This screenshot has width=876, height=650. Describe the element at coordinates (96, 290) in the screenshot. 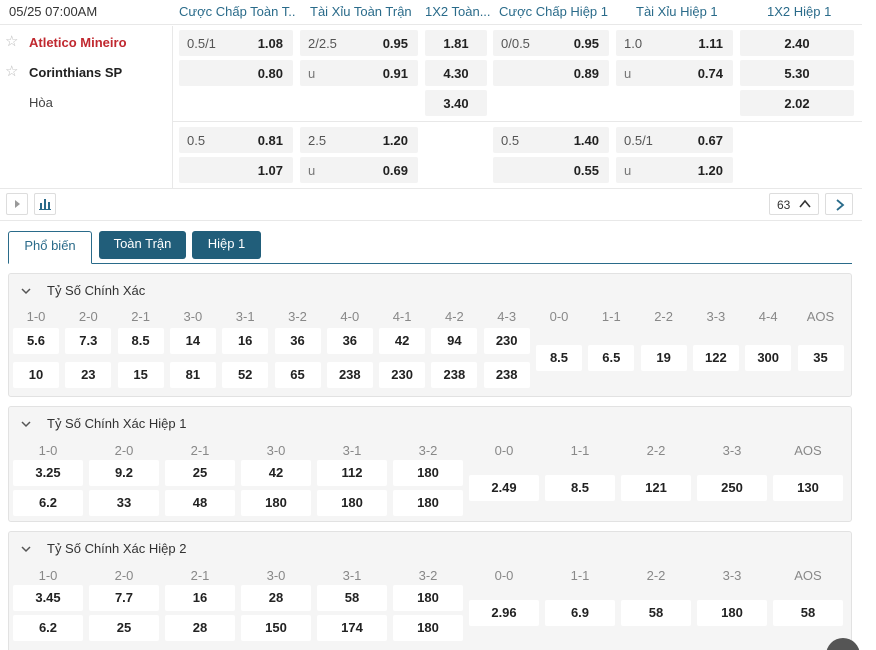

I see `section-title: Tỷ Số Chính Xác` at that location.